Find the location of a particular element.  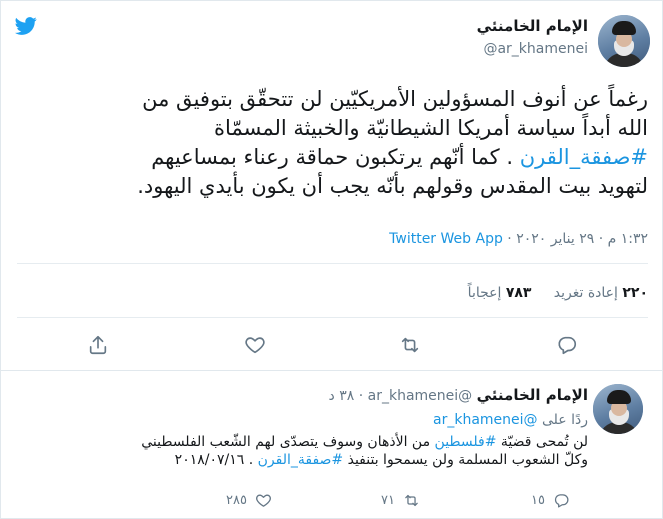

tweet-meta: ١:٣٢ م · ٢٩ يناير ٢٠٢٠ · Twitter Web App is located at coordinates (518, 239).